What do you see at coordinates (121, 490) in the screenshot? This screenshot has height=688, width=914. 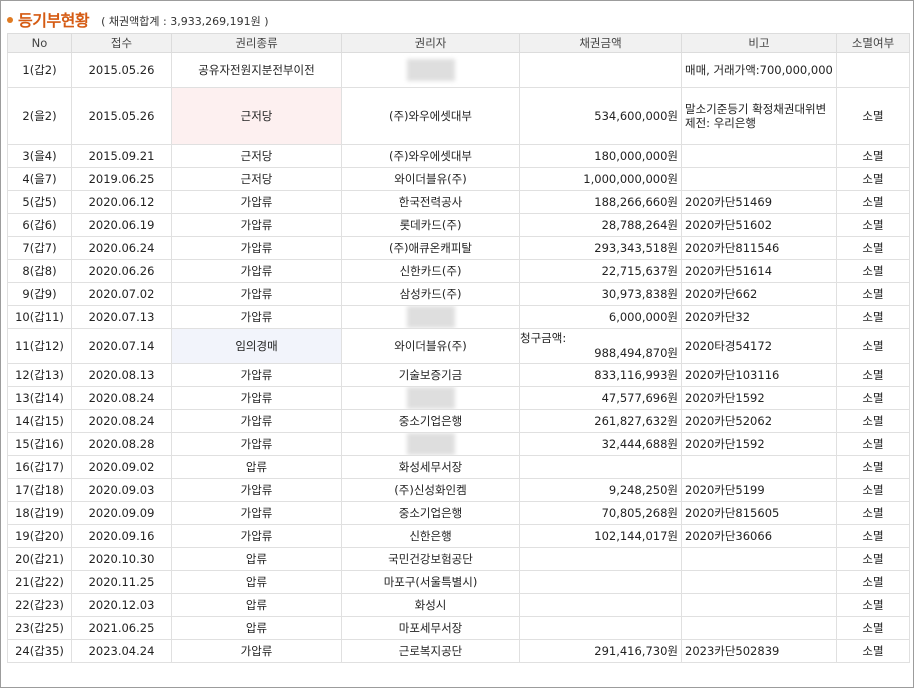 I see `cell-date: 2020.09.03` at bounding box center [121, 490].